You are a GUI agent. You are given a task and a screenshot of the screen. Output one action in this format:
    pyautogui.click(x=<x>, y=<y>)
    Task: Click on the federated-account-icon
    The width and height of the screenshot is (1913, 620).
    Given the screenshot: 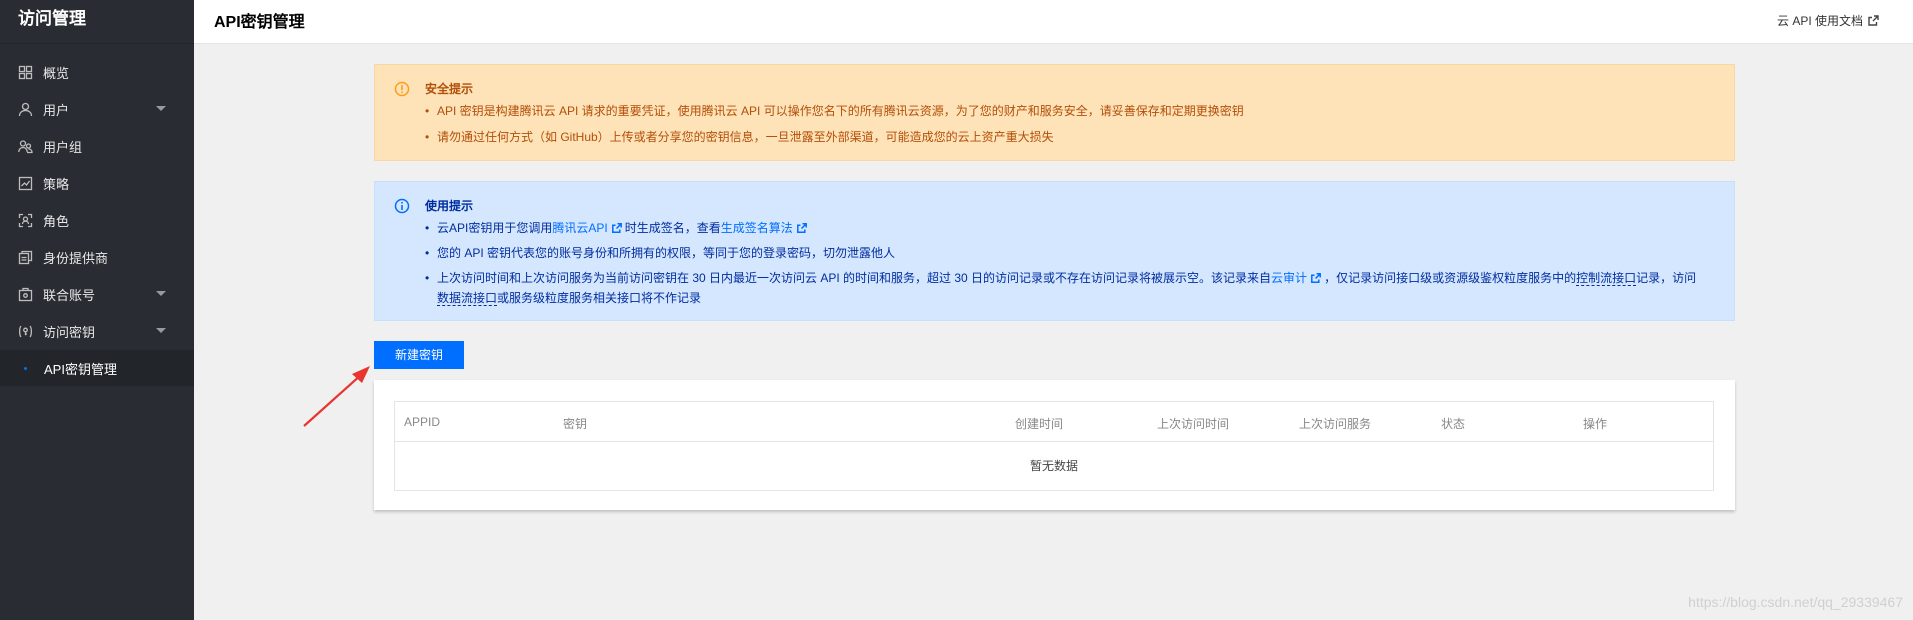 What is the action you would take?
    pyautogui.click(x=25, y=294)
    